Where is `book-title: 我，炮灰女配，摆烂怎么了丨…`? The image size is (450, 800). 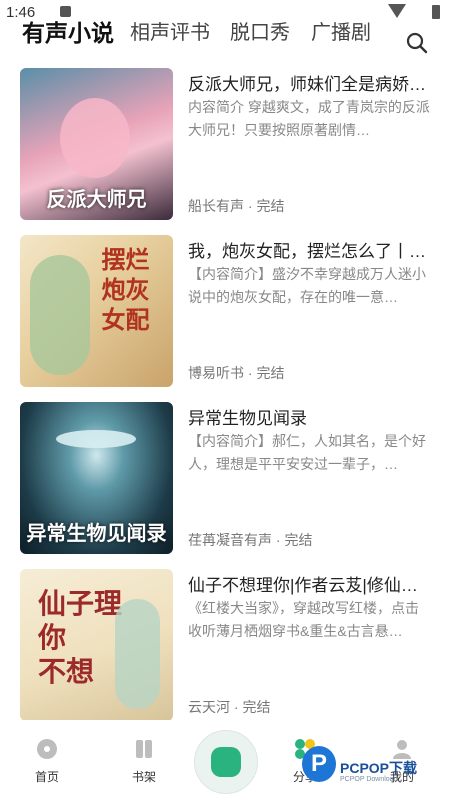 book-title: 我，炮灰女配，摆烂怎么了丨… is located at coordinates (312, 249).